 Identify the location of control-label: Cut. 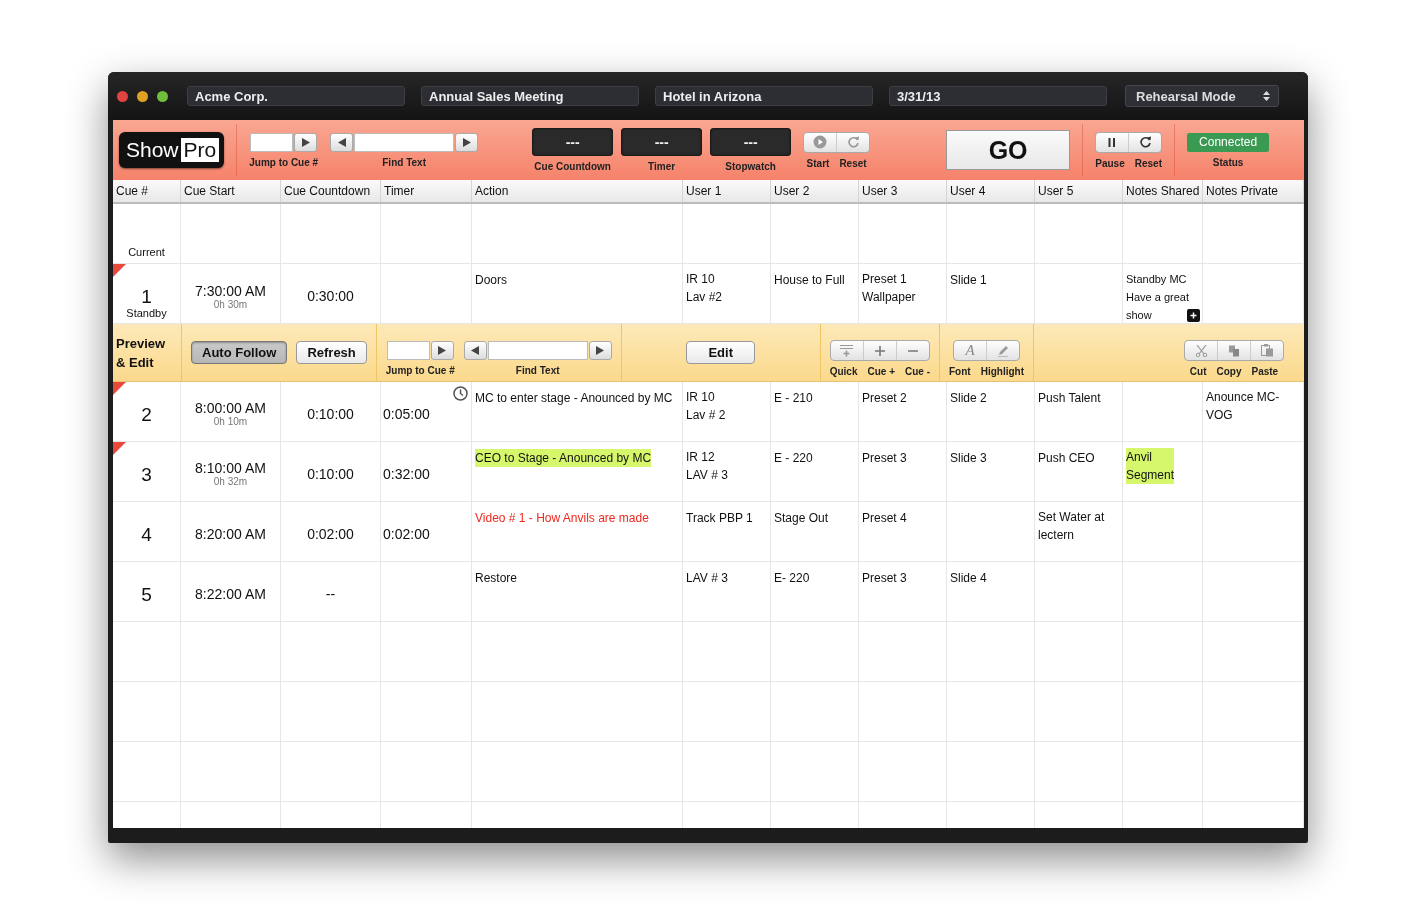
(1198, 371).